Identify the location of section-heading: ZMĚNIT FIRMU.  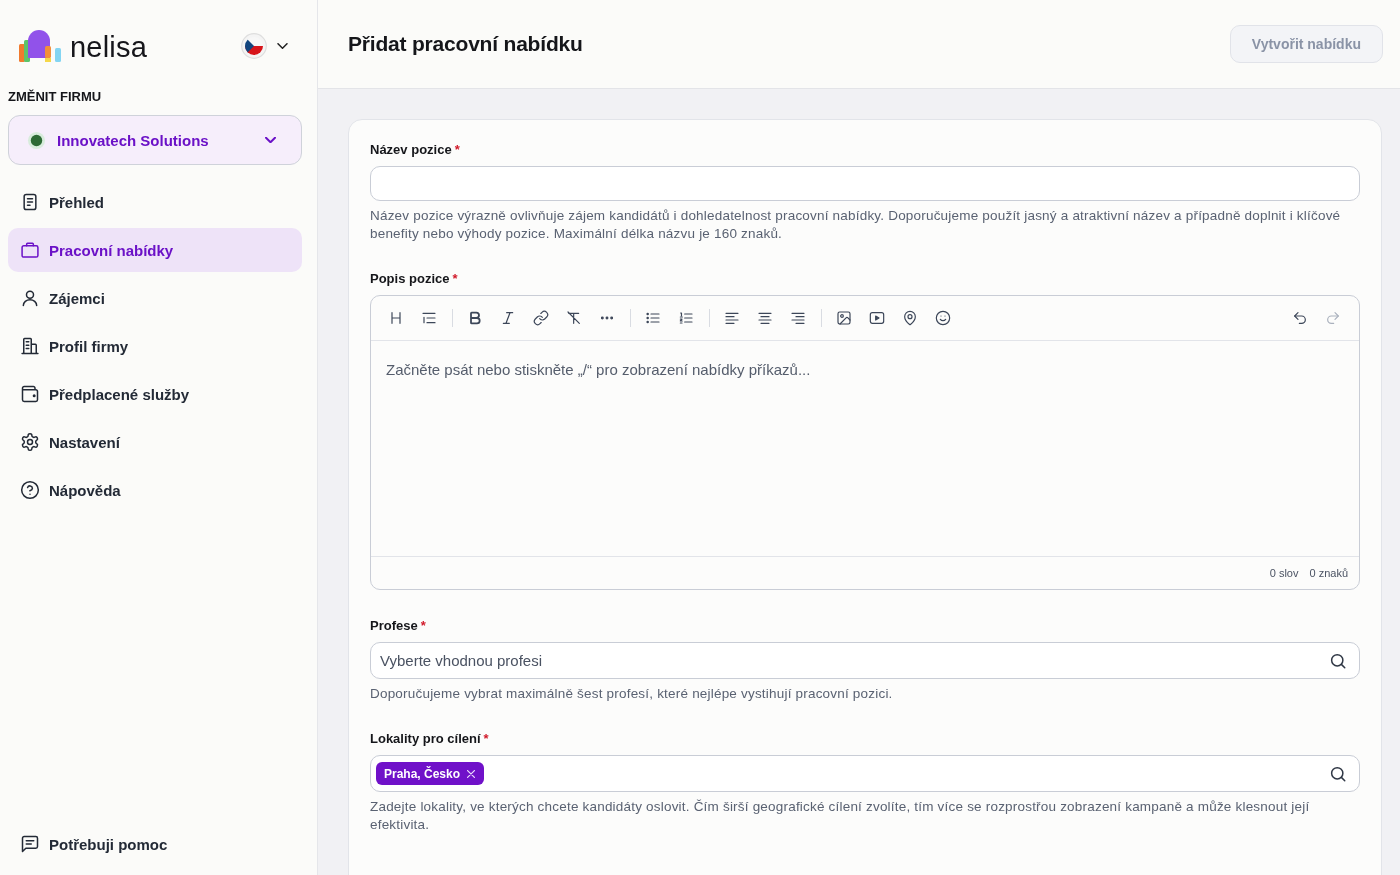
(55, 97).